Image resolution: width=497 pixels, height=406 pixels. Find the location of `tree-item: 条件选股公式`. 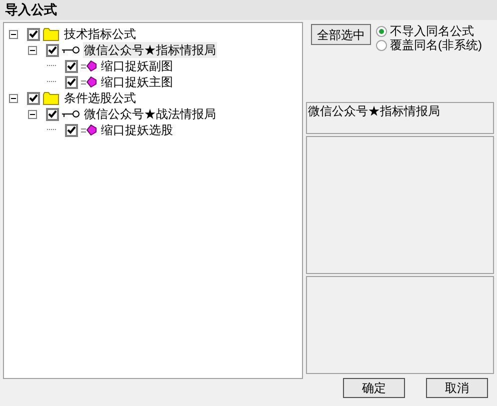

tree-item: 条件选股公式 is located at coordinates (100, 98).